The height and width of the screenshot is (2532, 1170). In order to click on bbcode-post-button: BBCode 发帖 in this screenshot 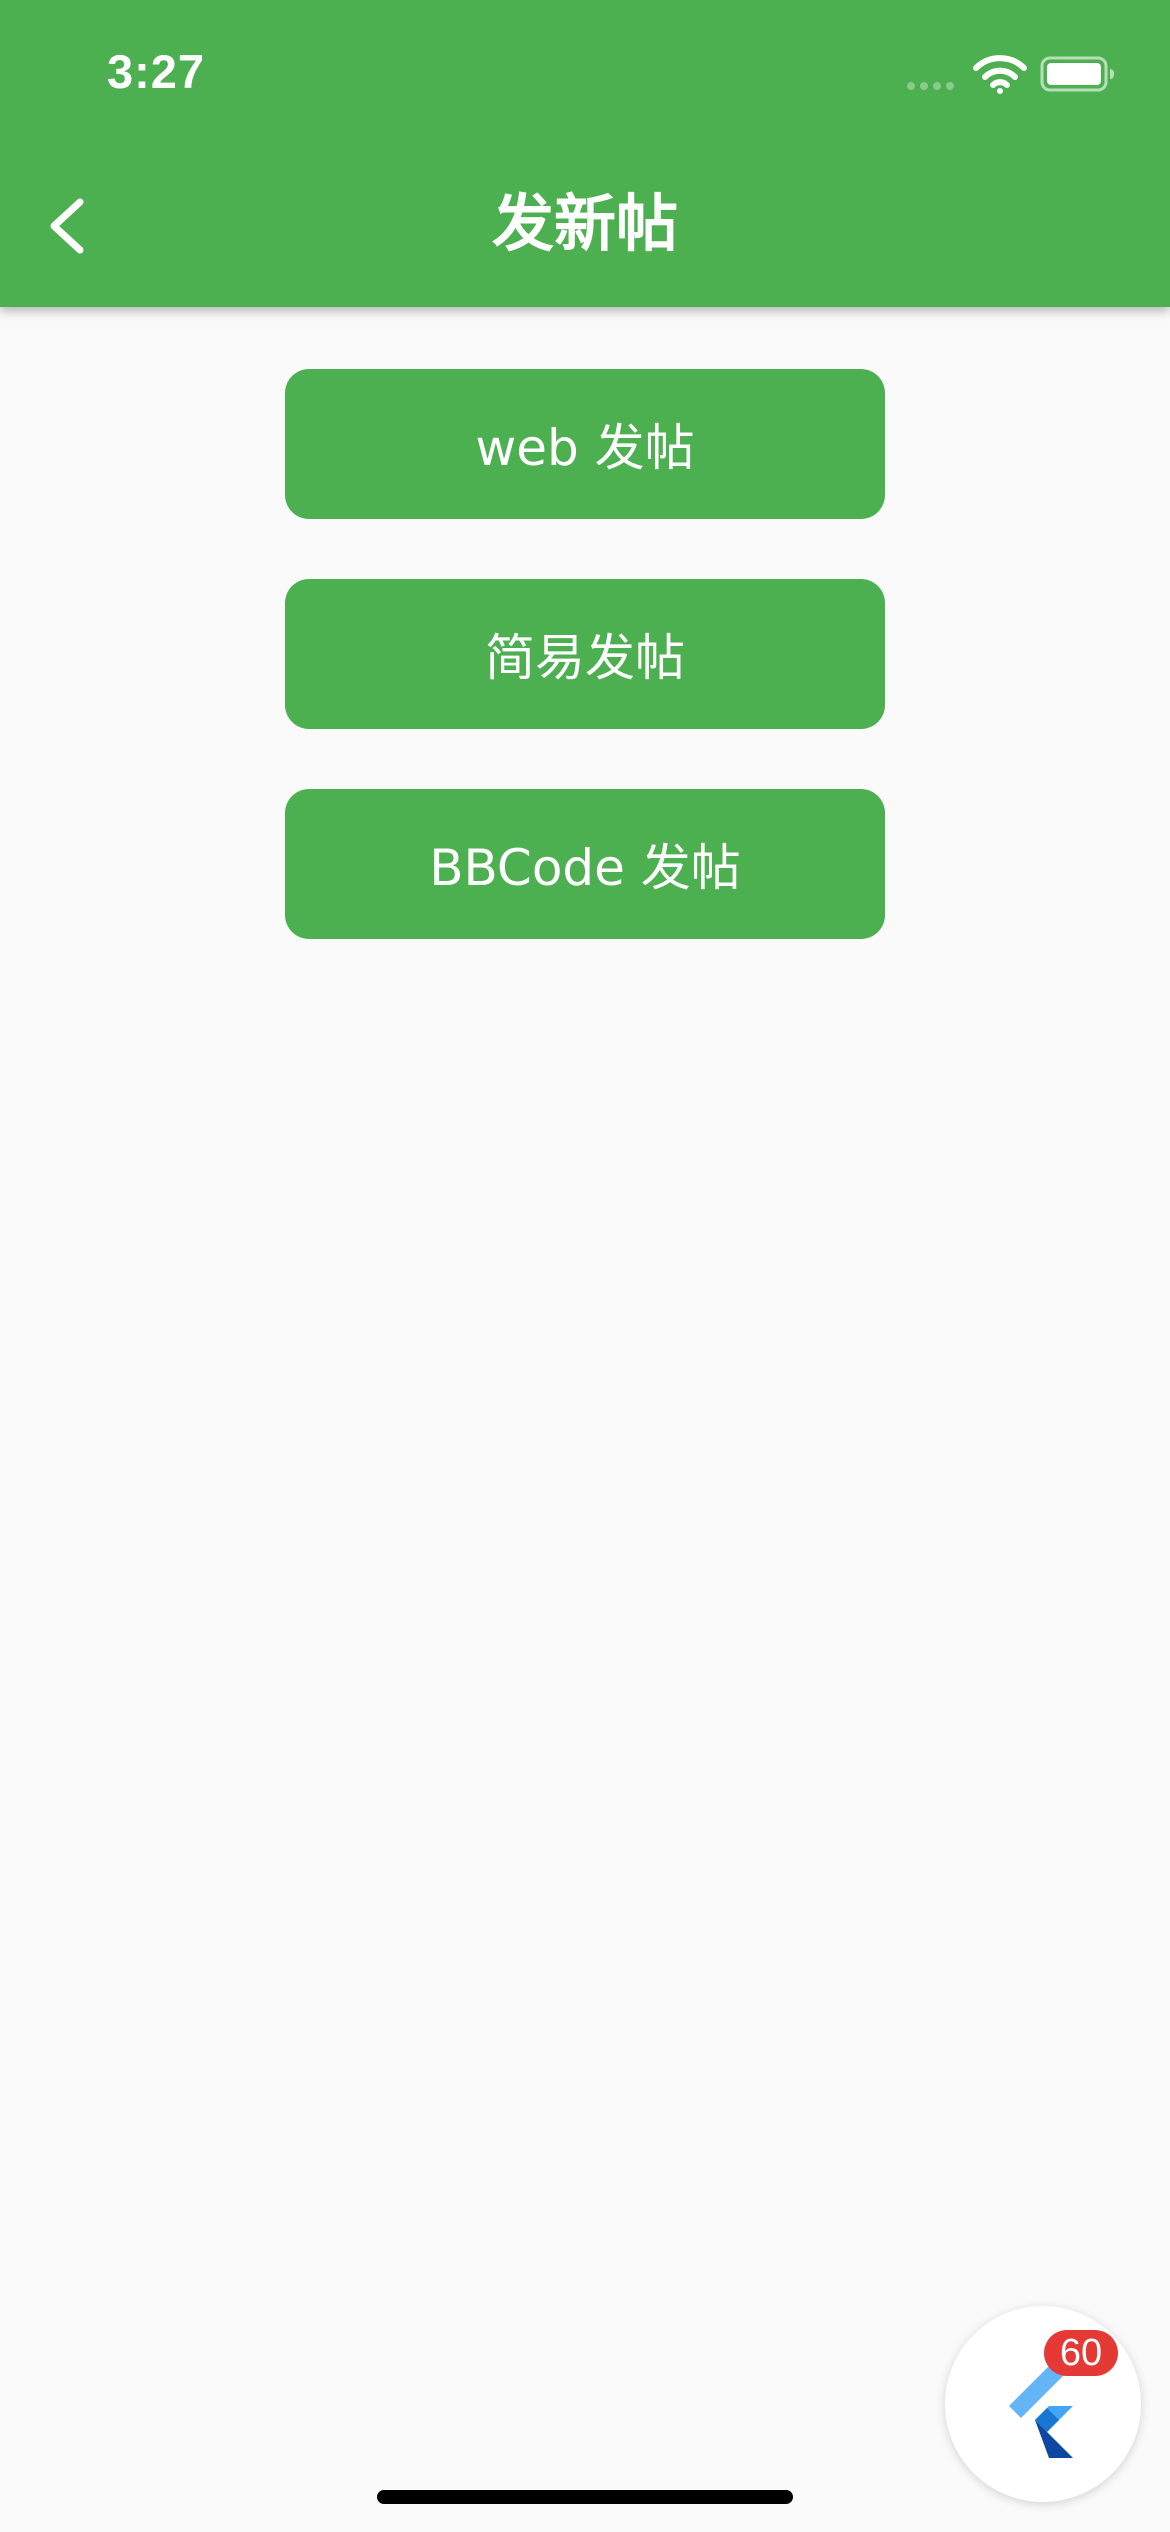, I will do `click(585, 864)`.